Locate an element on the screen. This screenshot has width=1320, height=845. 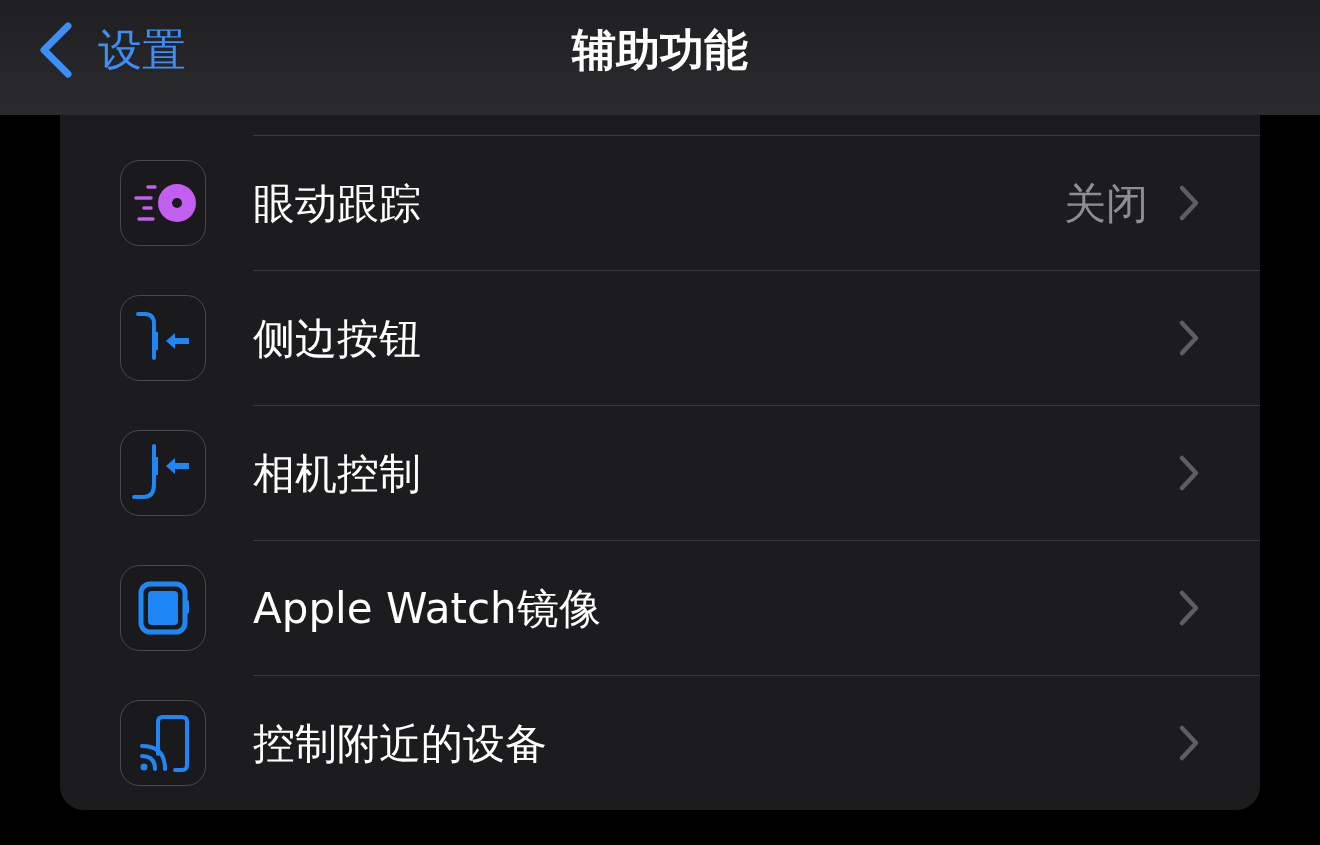
back-chevron-icon is located at coordinates (55, 50).